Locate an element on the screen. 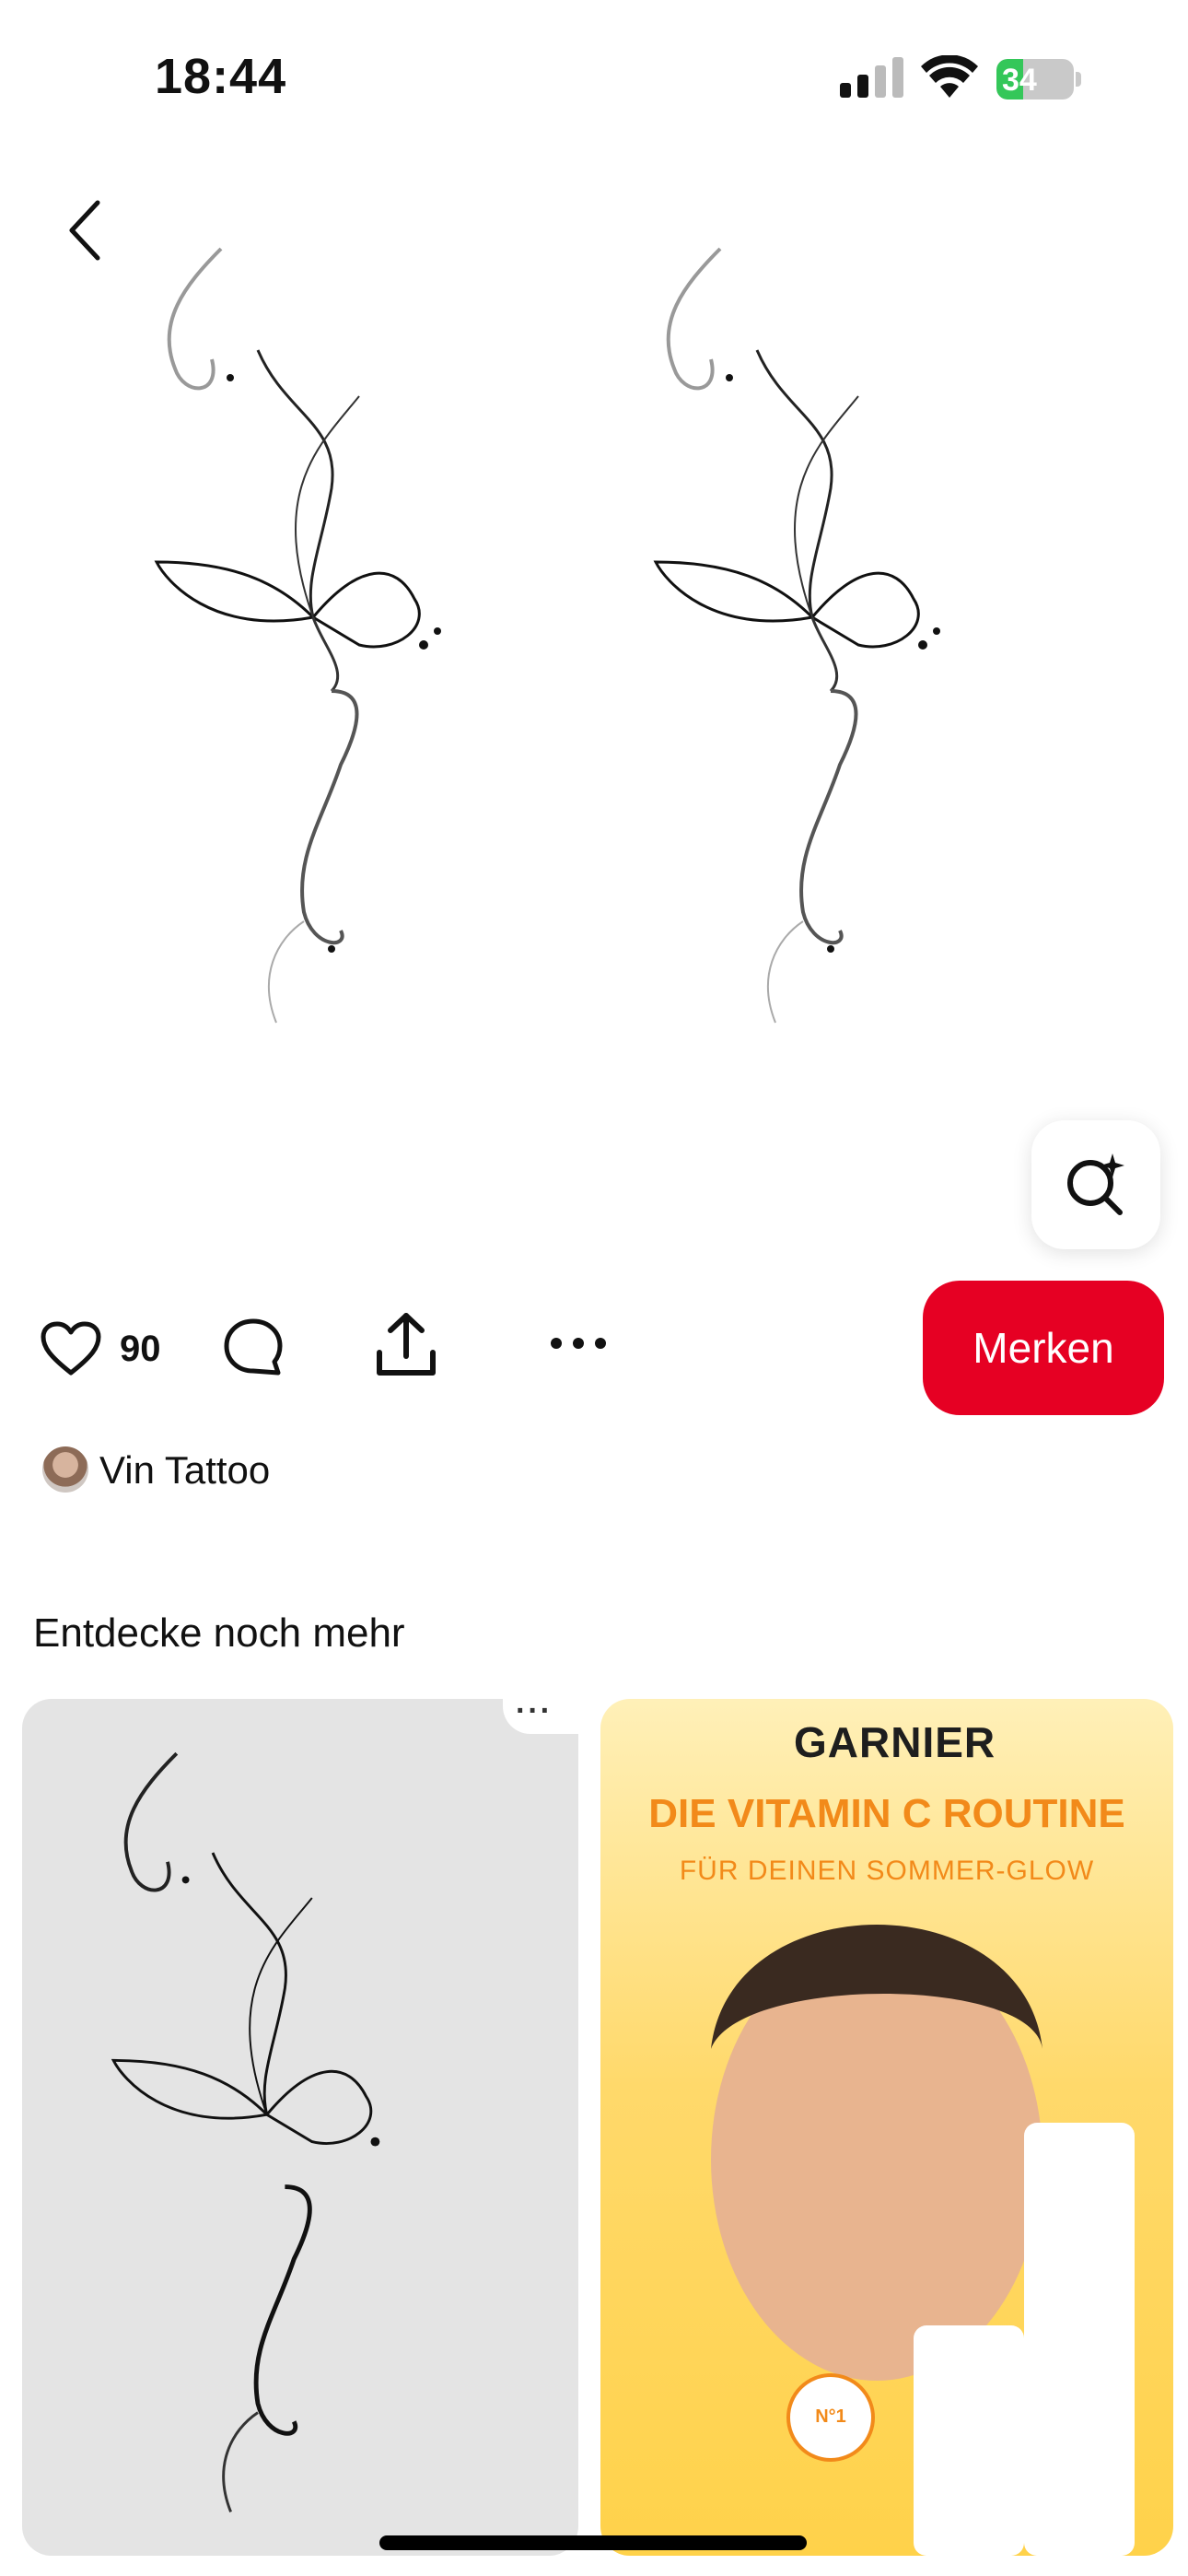 The width and height of the screenshot is (1188, 2576). like-count: 90 is located at coordinates (140, 1349).